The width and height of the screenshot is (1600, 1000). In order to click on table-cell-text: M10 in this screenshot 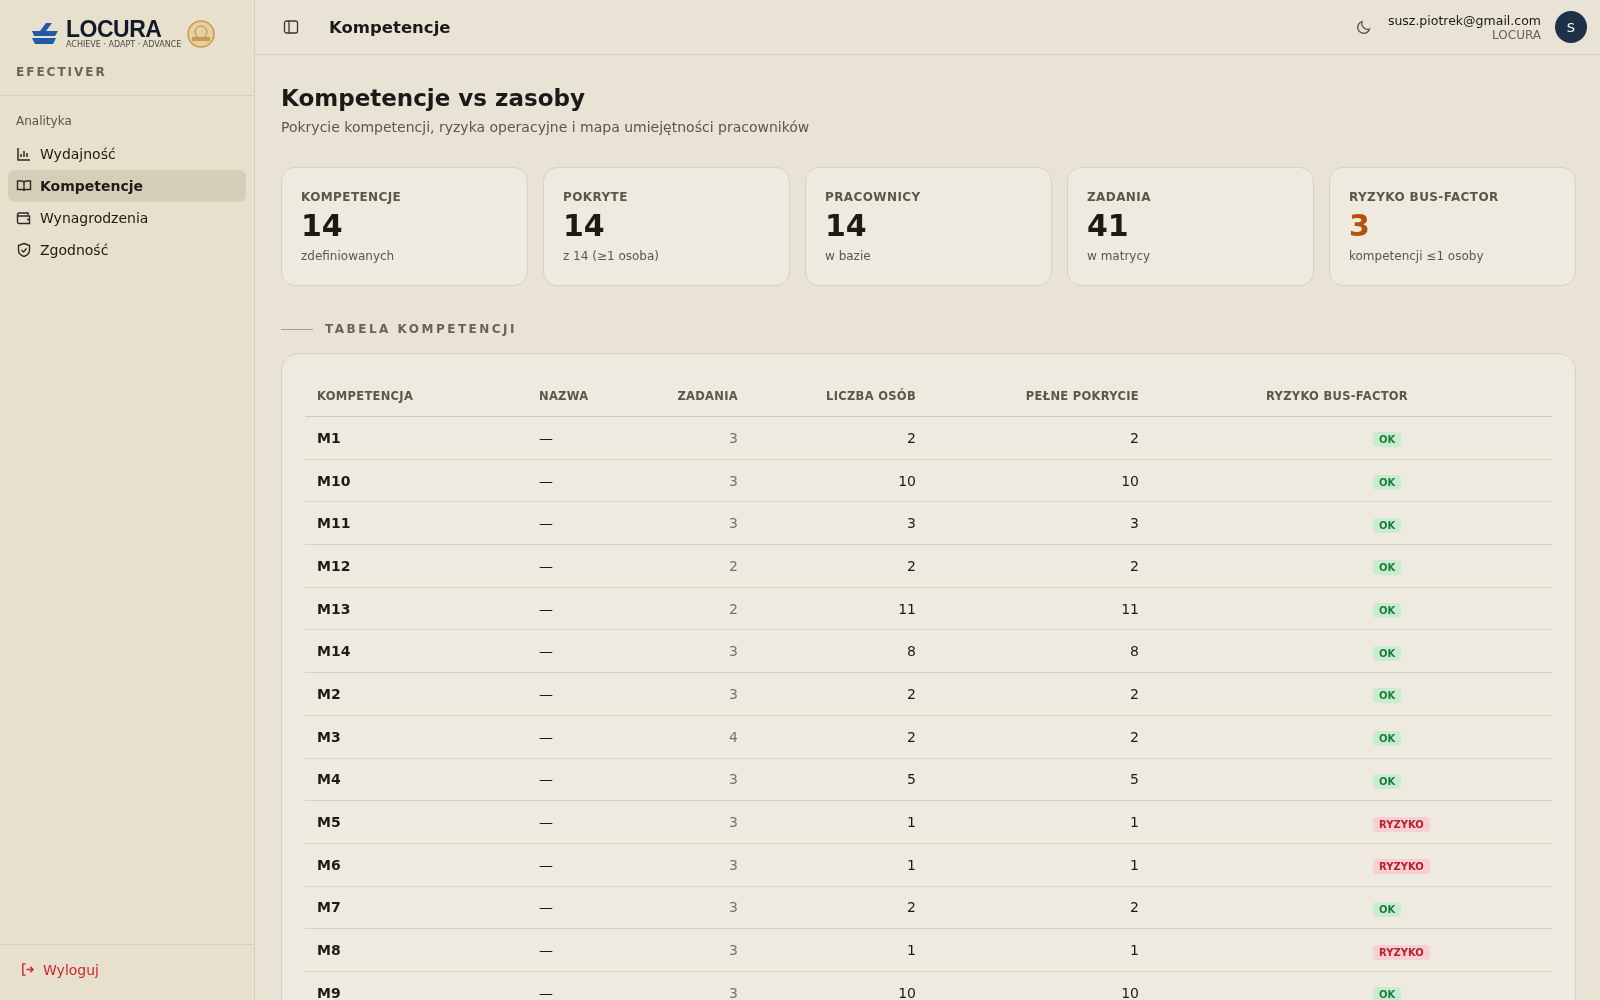, I will do `click(334, 480)`.